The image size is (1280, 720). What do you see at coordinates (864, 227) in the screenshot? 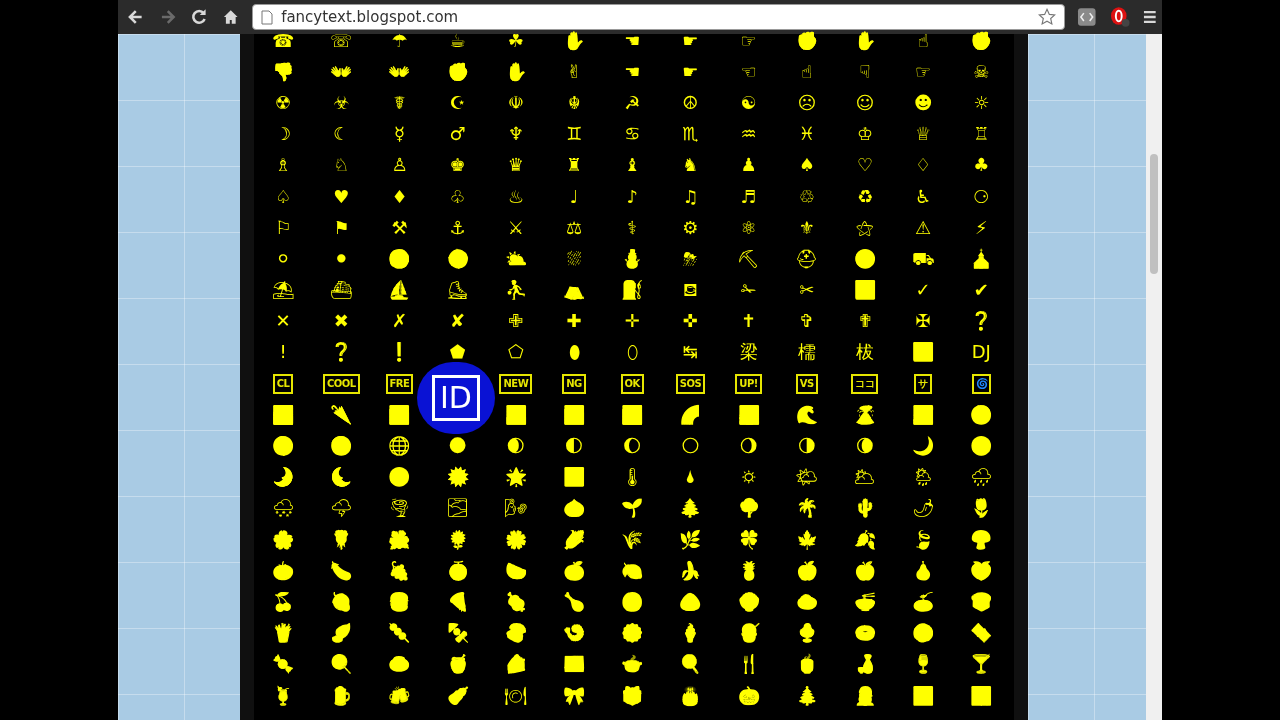
I see `symbol: ⚝` at bounding box center [864, 227].